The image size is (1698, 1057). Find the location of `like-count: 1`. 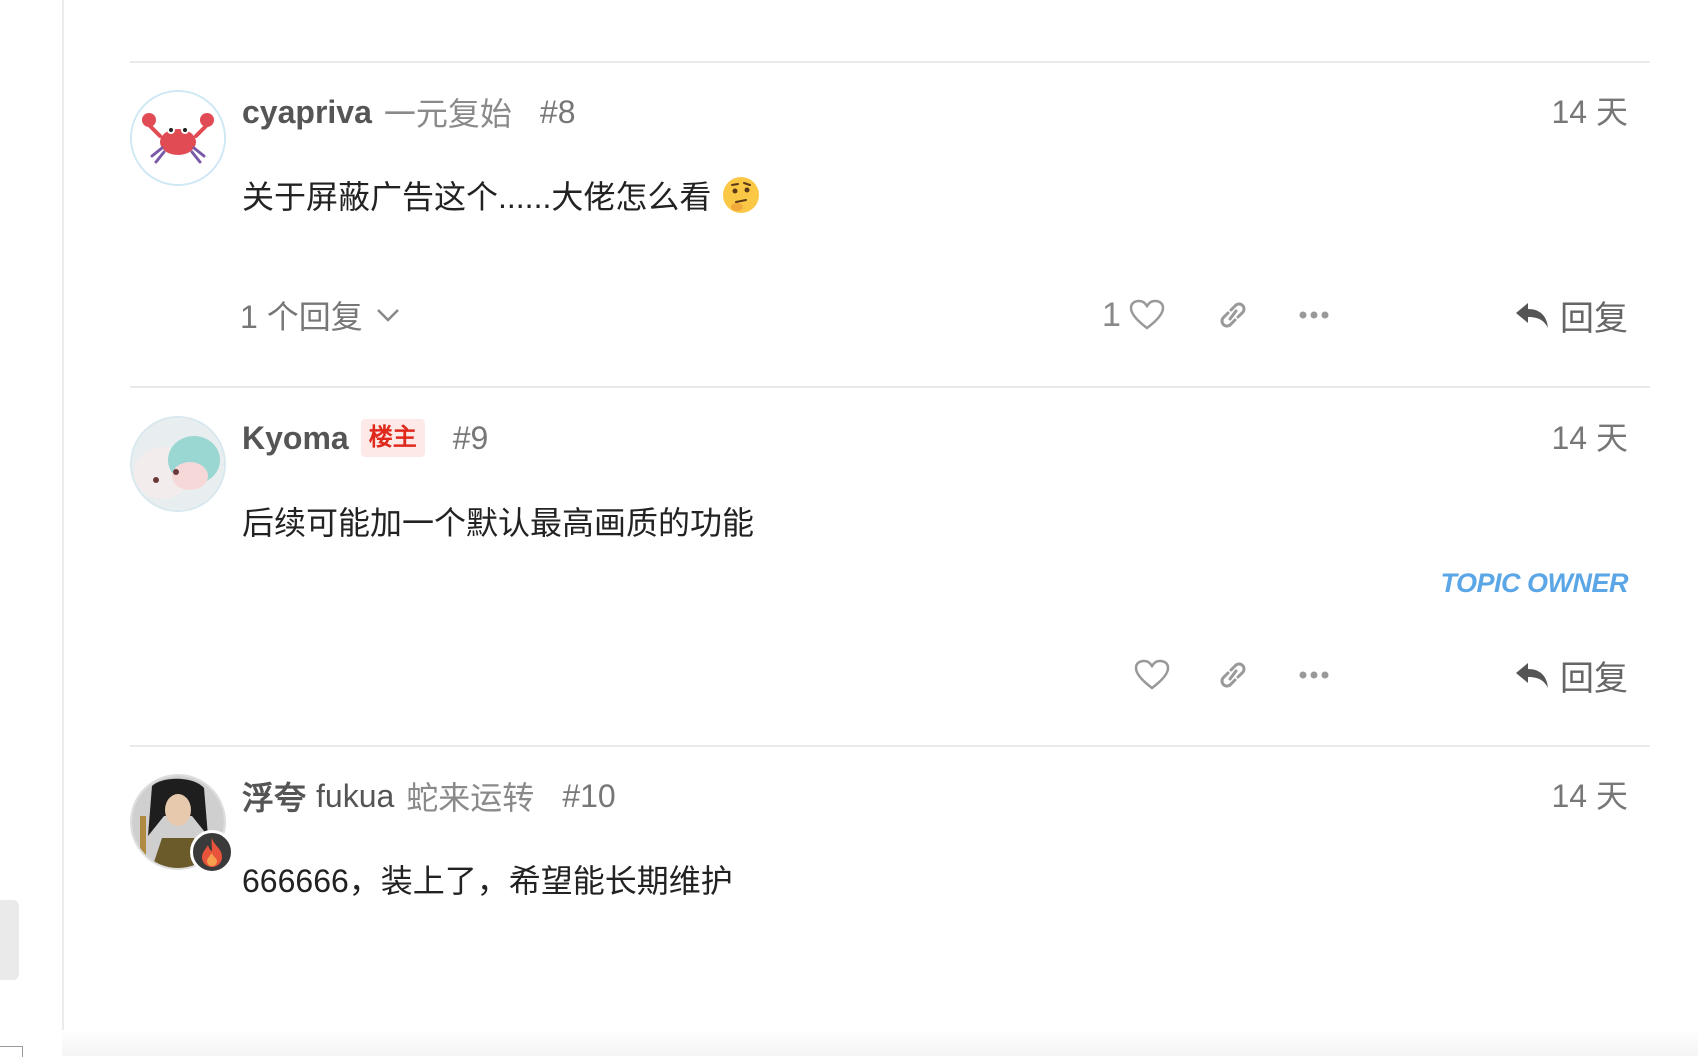

like-count: 1 is located at coordinates (1111, 314).